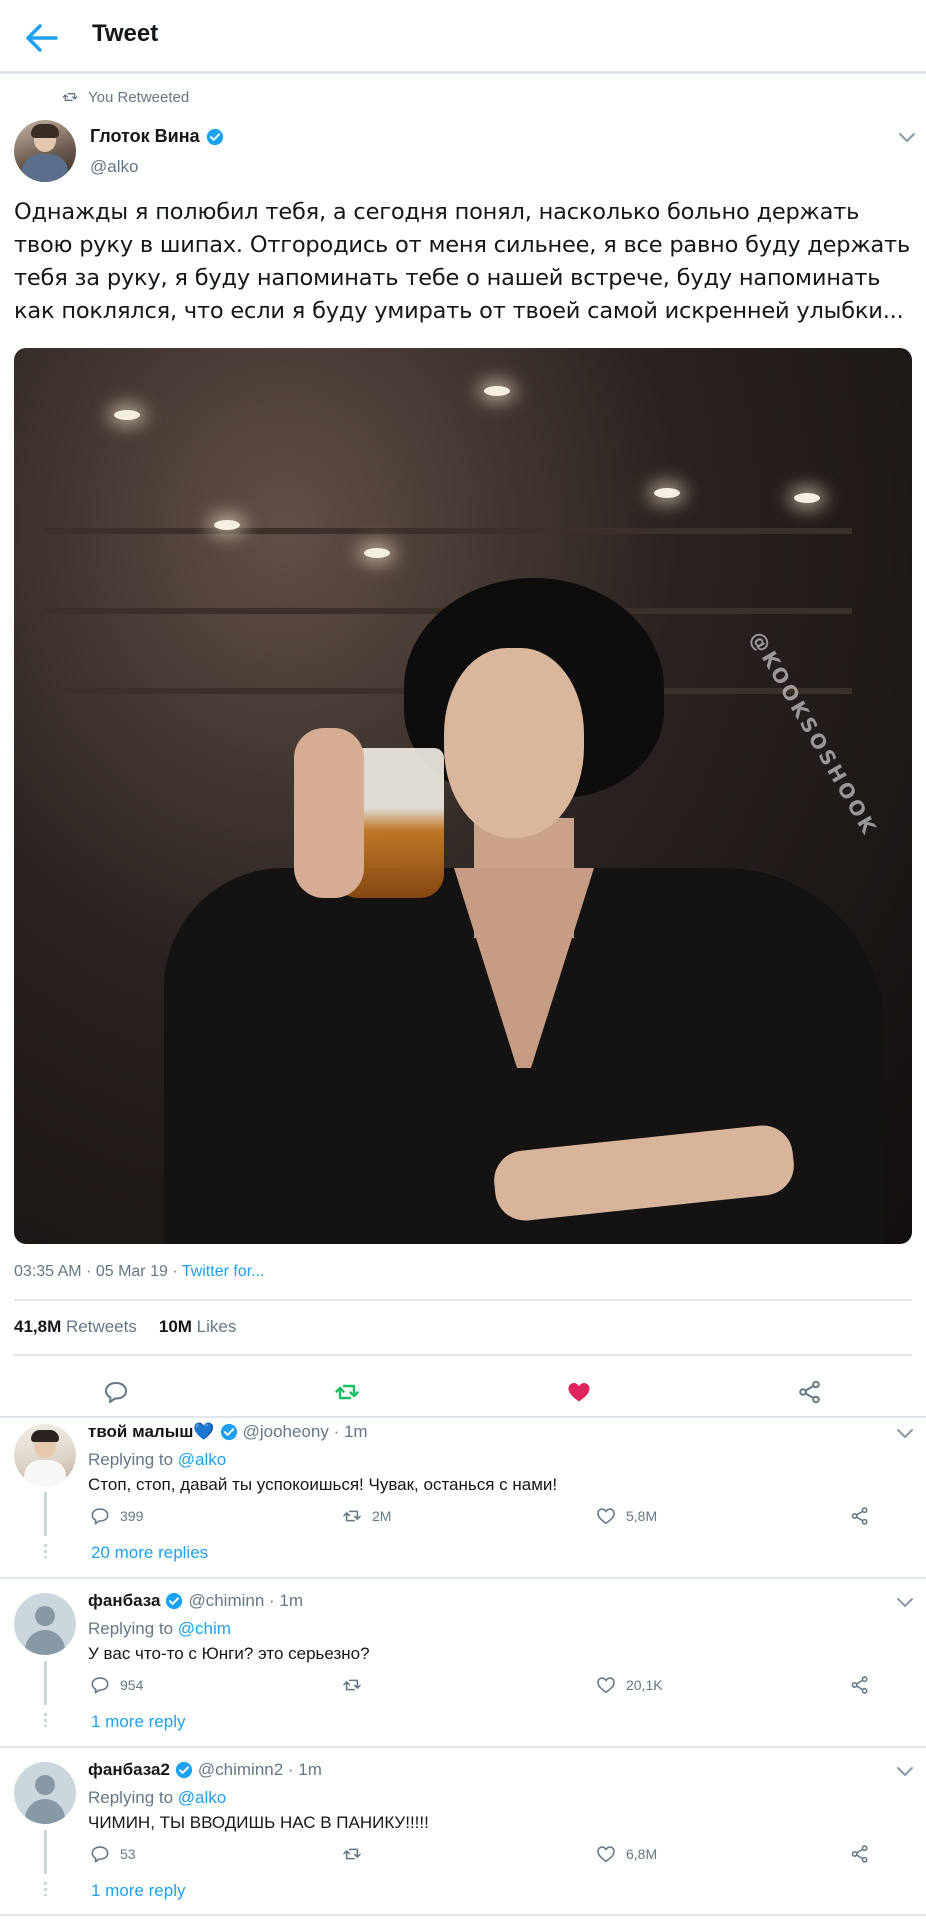 The width and height of the screenshot is (926, 1920). What do you see at coordinates (151, 1431) in the screenshot?
I see `reply-author-name: твой малыш💙` at bounding box center [151, 1431].